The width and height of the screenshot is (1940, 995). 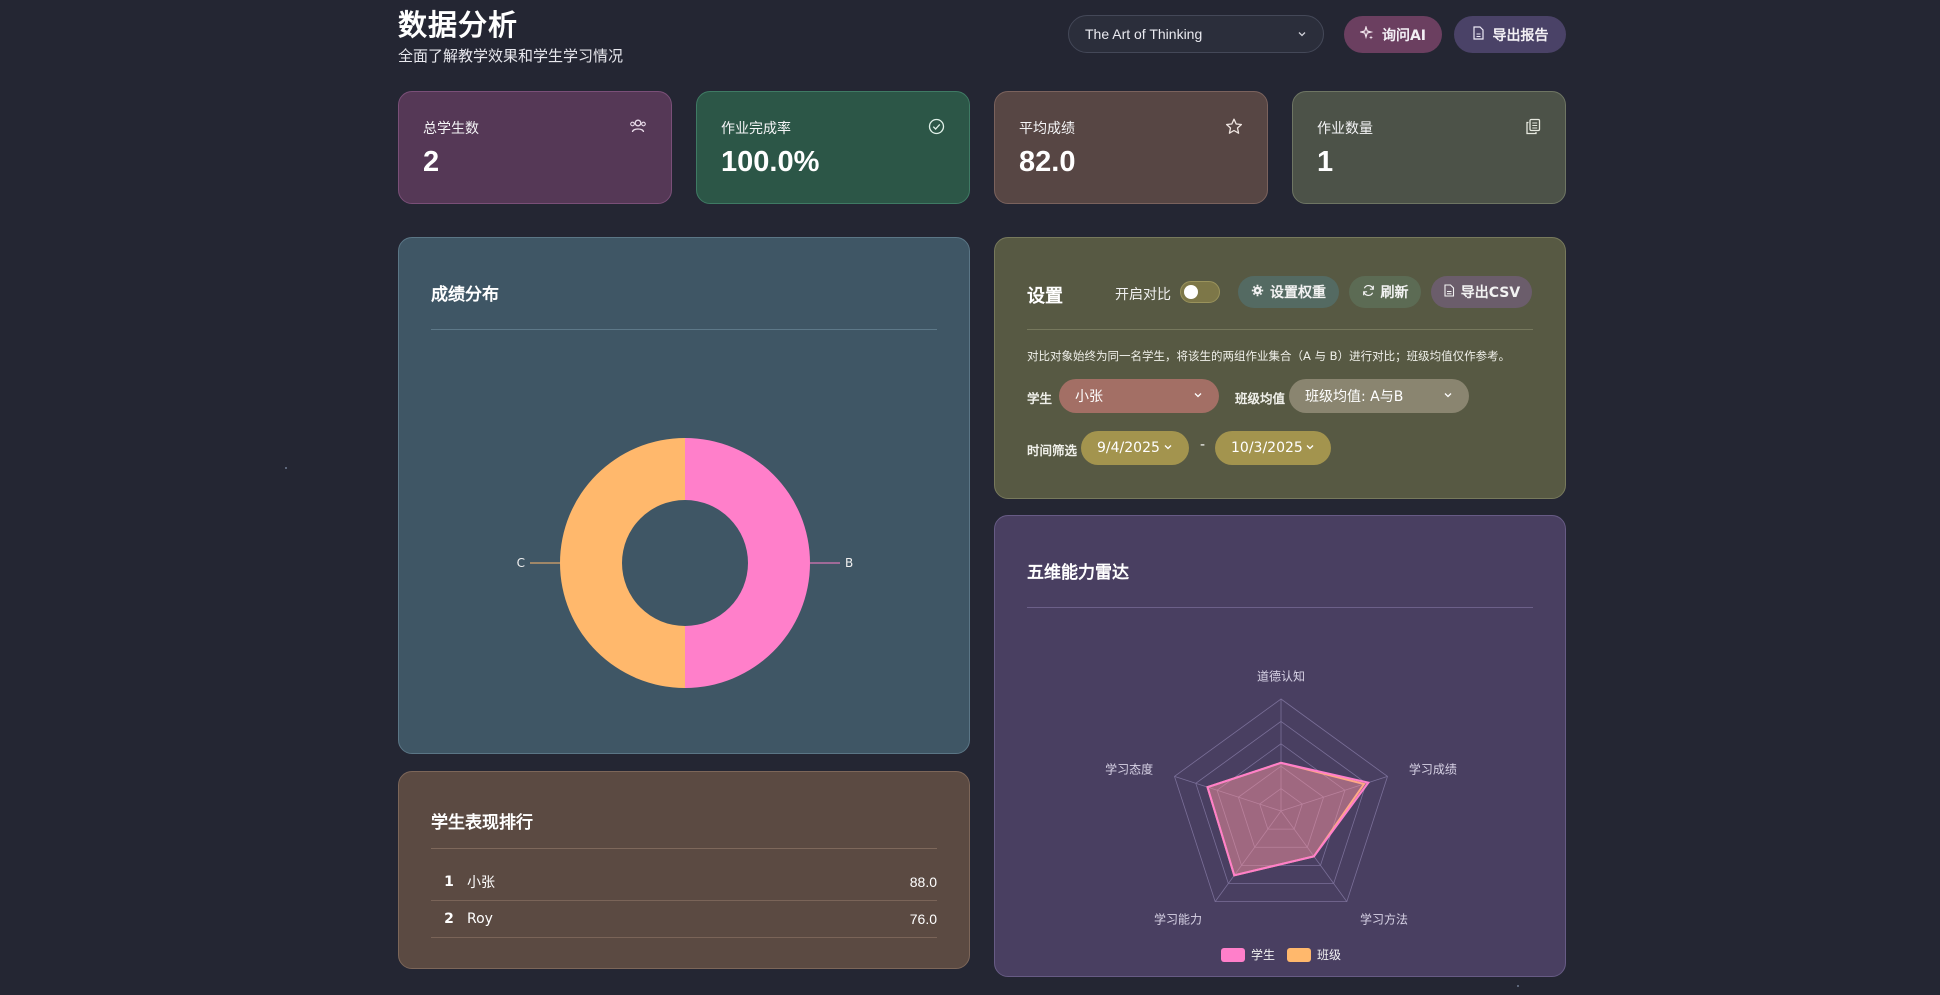 I want to click on export-csv-button: 导出CSV, so click(x=1481, y=292).